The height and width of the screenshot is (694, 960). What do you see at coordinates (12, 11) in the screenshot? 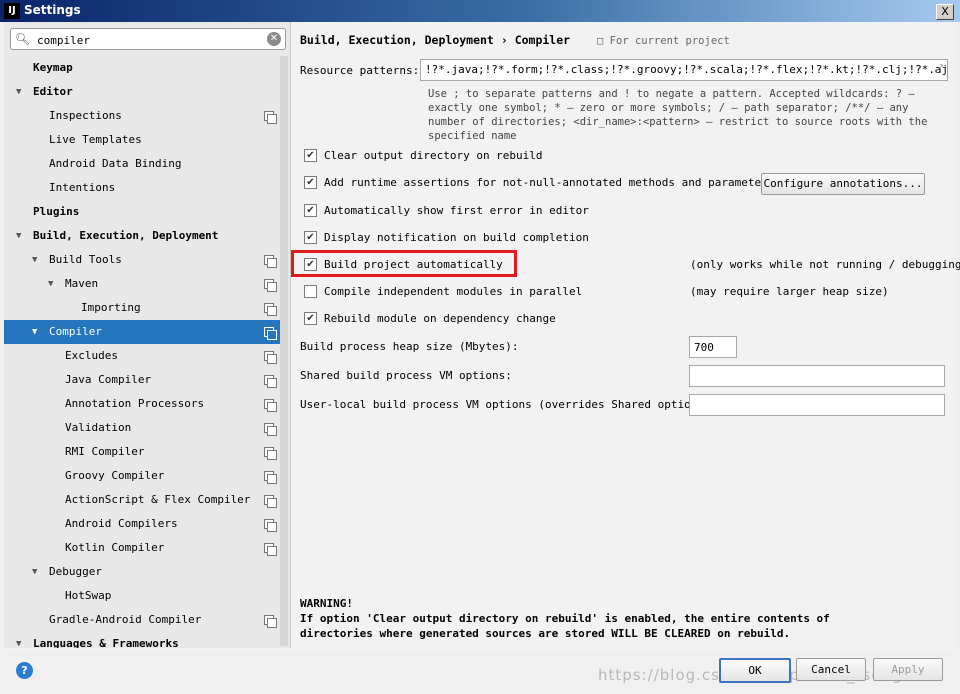
I see `intellij-app-icon: IJ` at bounding box center [12, 11].